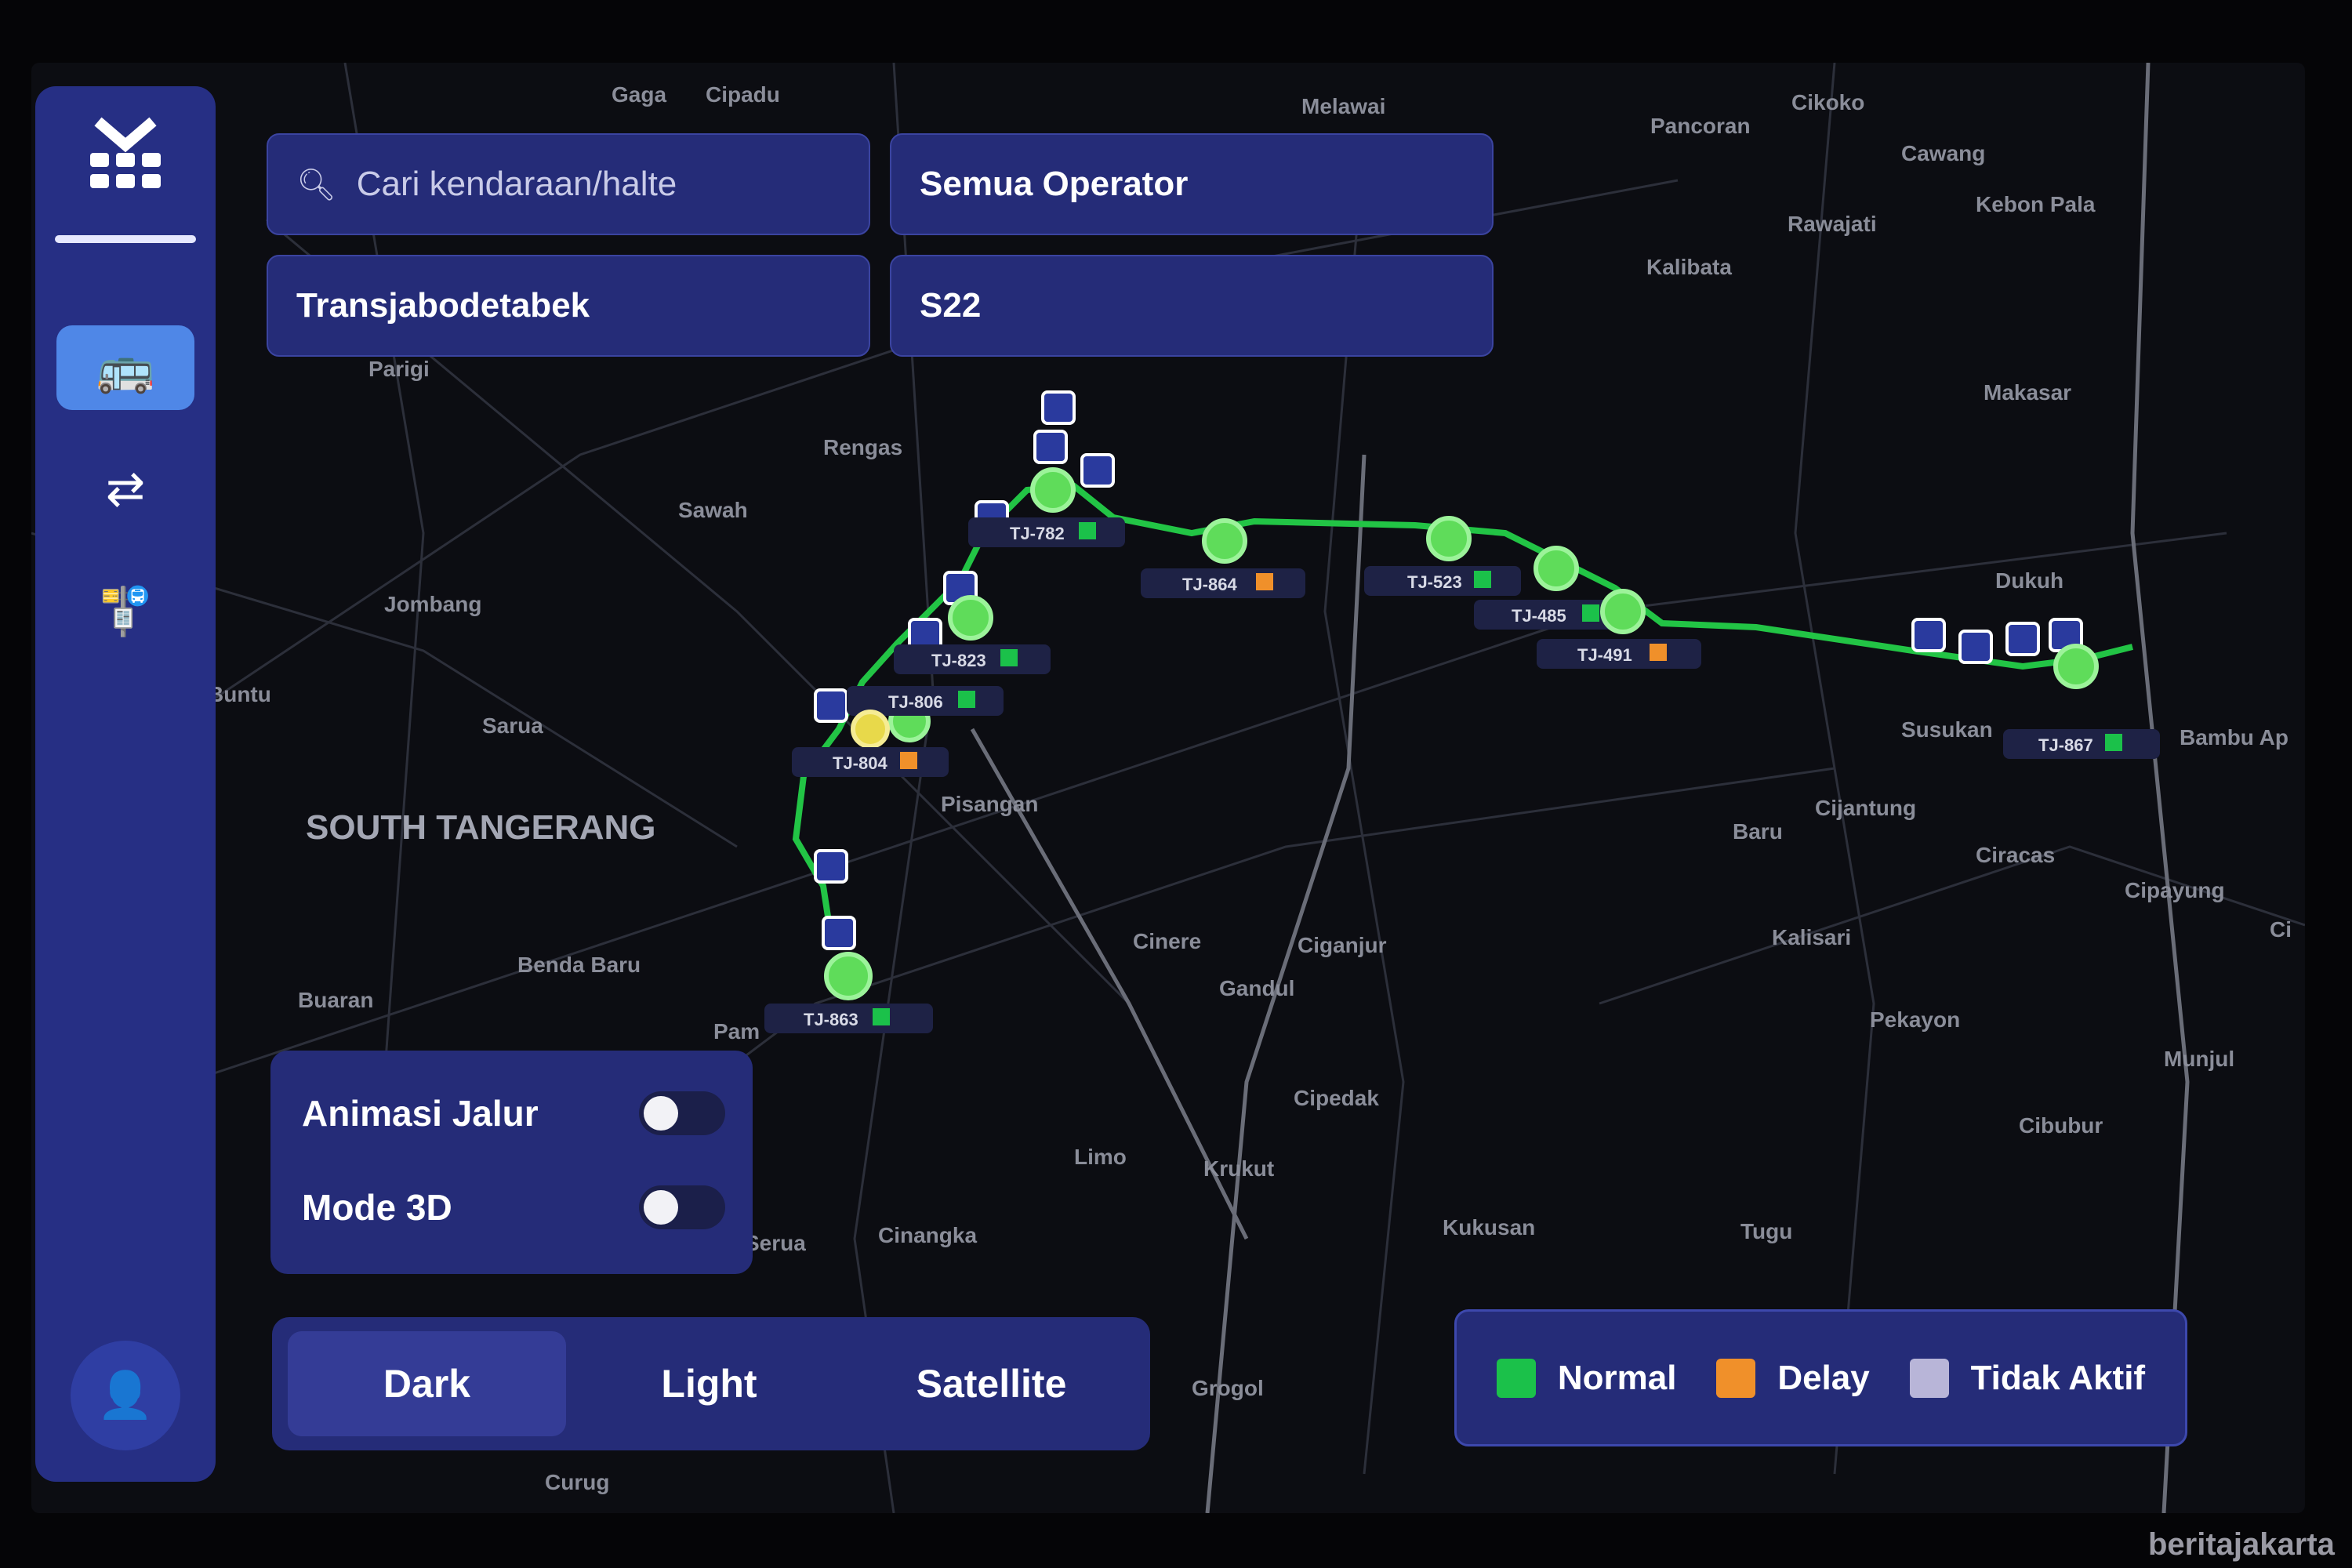  I want to click on profile-button: 👤, so click(125, 1395).